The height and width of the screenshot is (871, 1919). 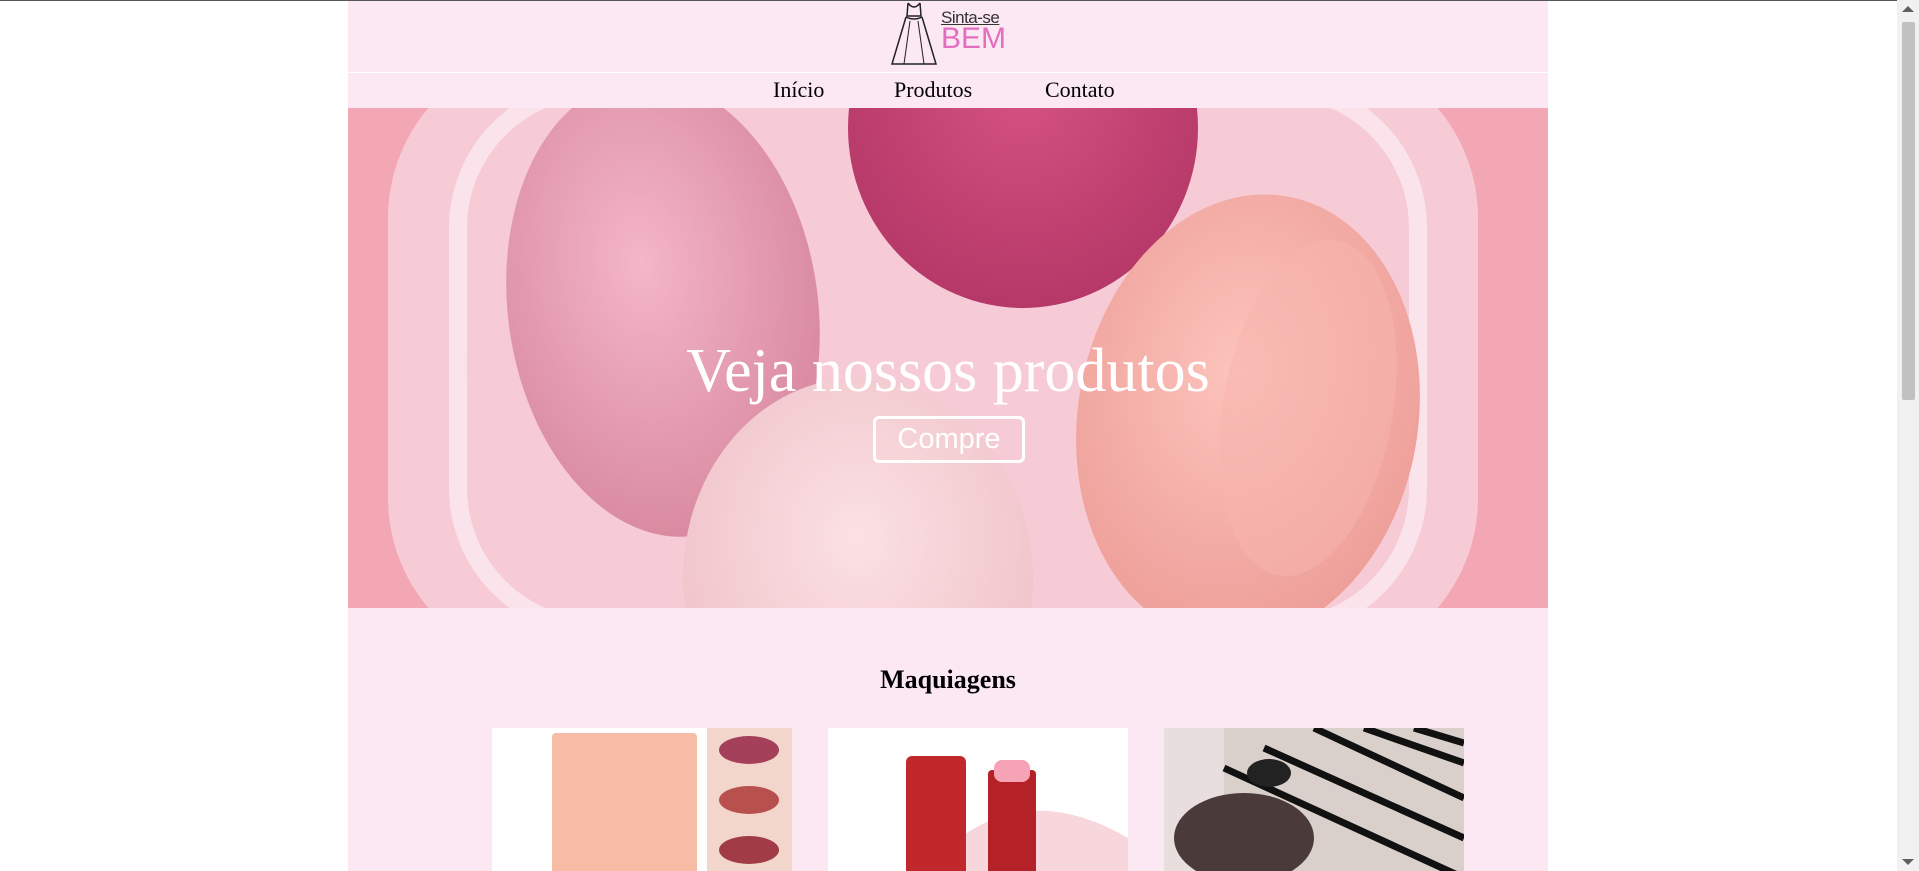 I want to click on hero-title: Veja nossos produtos, so click(x=948, y=371).